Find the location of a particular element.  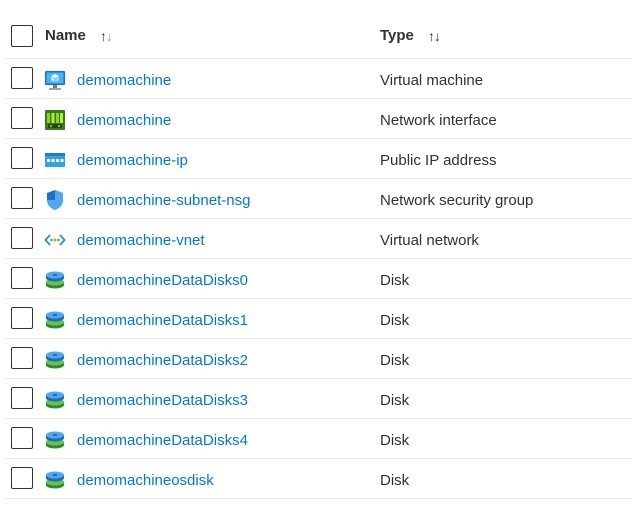

column-header-type: Type ↑ ↓ is located at coordinates (410, 35).